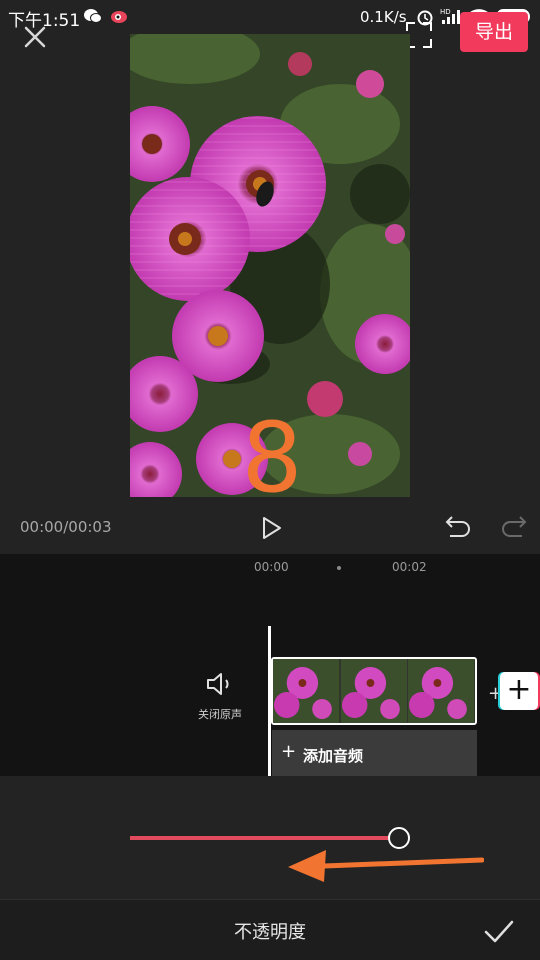  What do you see at coordinates (35, 37) in the screenshot?
I see `close-button` at bounding box center [35, 37].